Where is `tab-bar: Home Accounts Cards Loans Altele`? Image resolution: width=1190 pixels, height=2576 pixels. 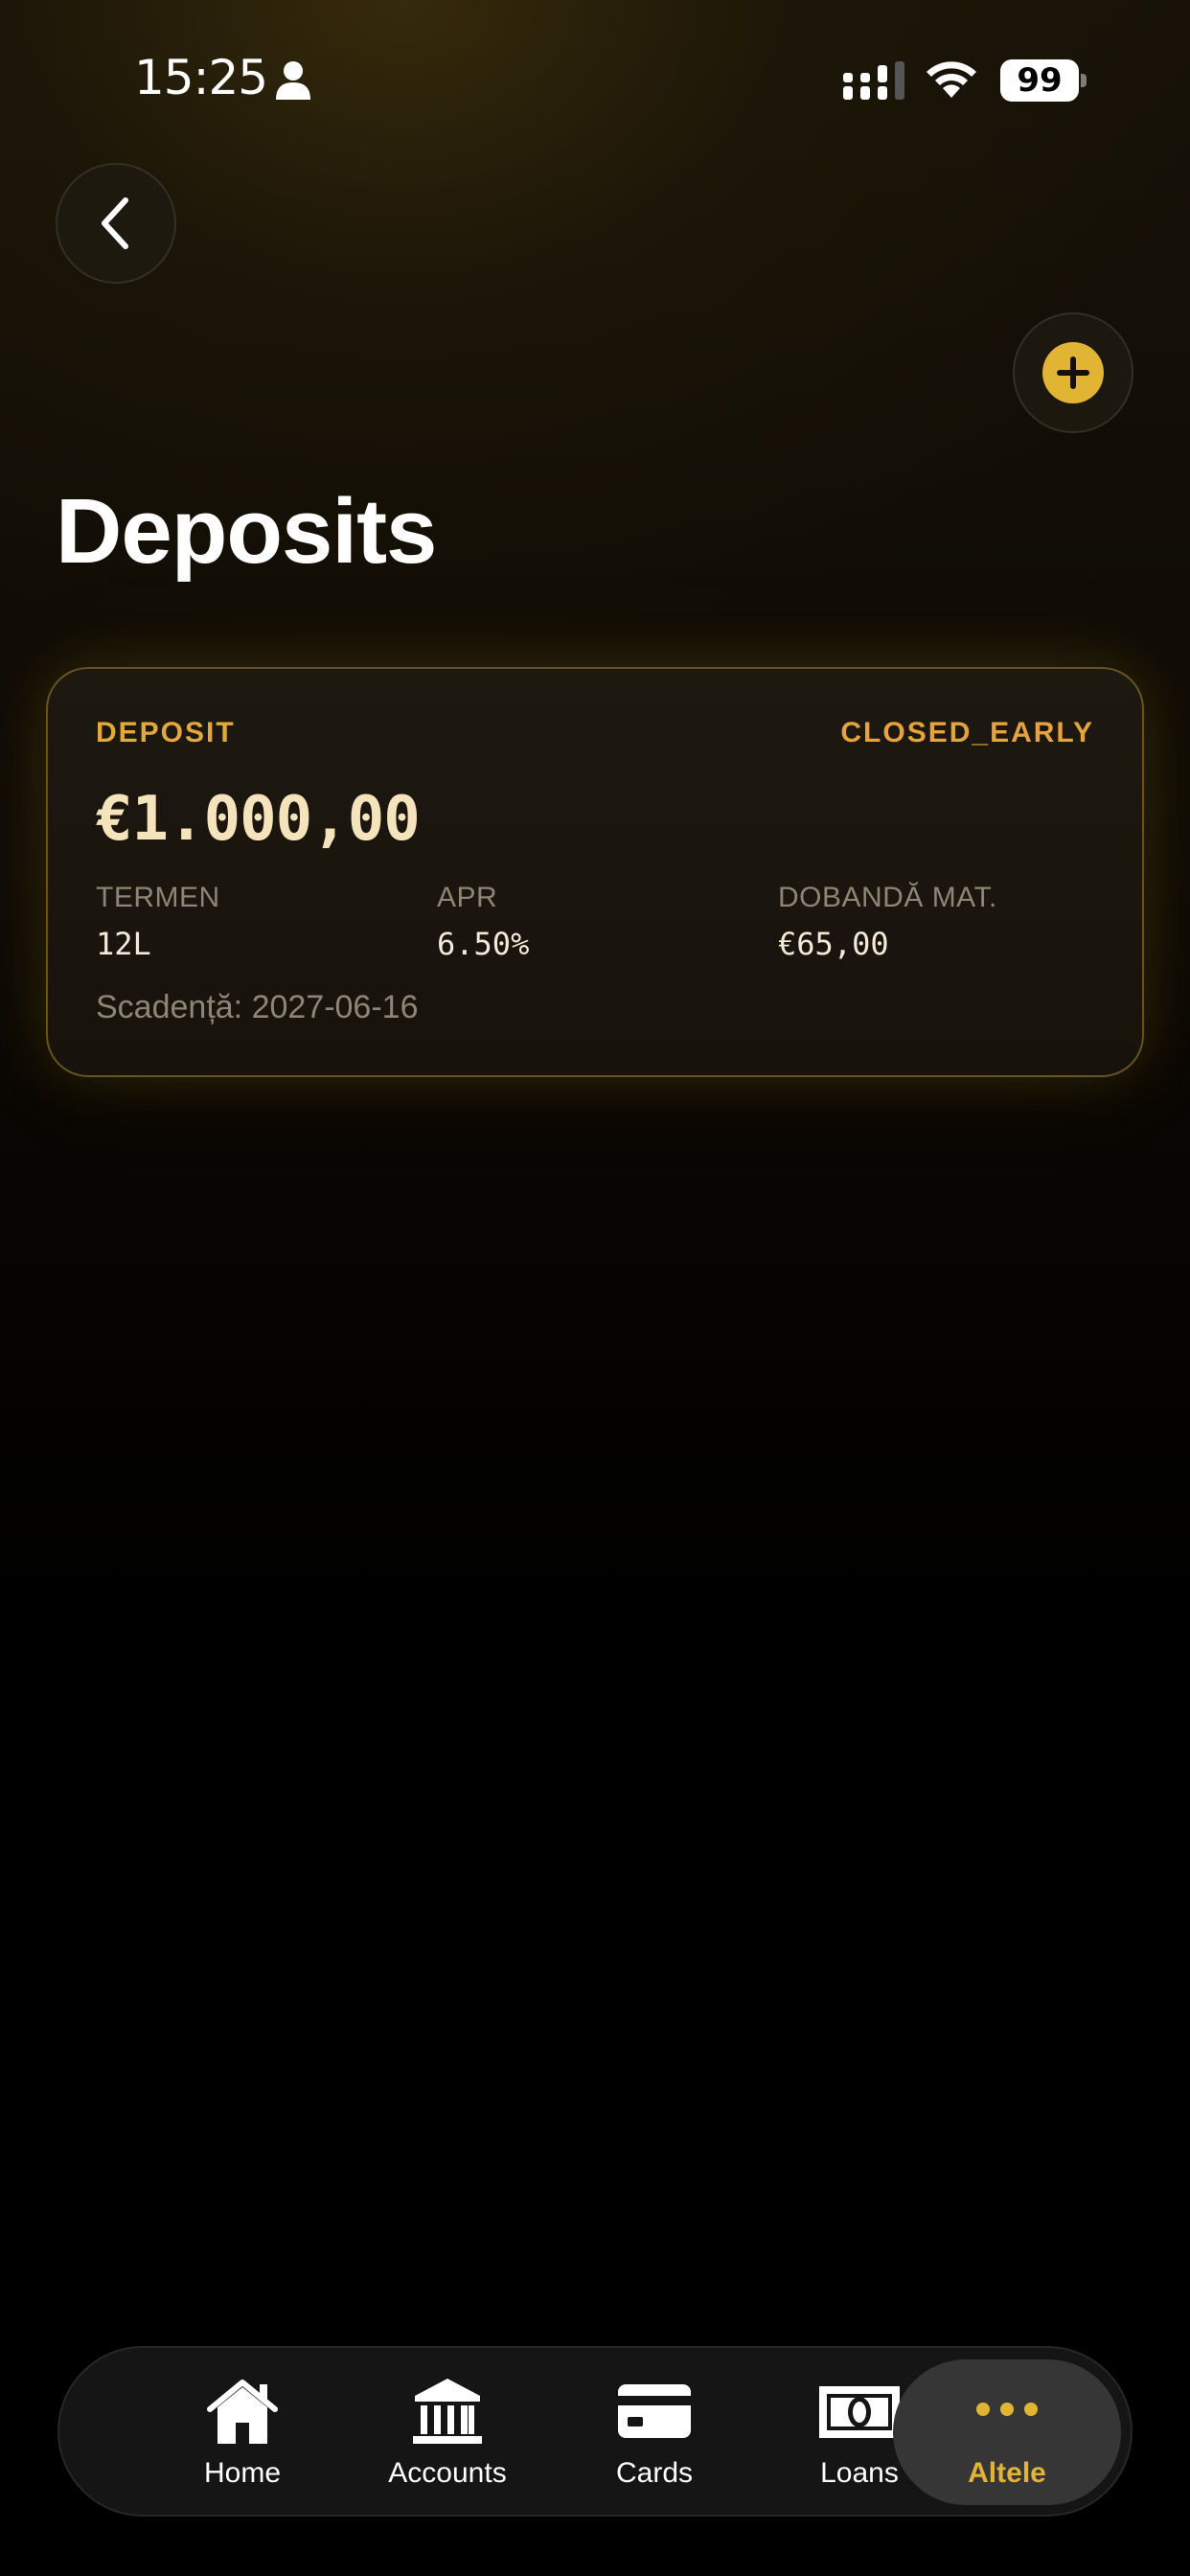 tab-bar: Home Accounts Cards Loans Altele is located at coordinates (595, 2431).